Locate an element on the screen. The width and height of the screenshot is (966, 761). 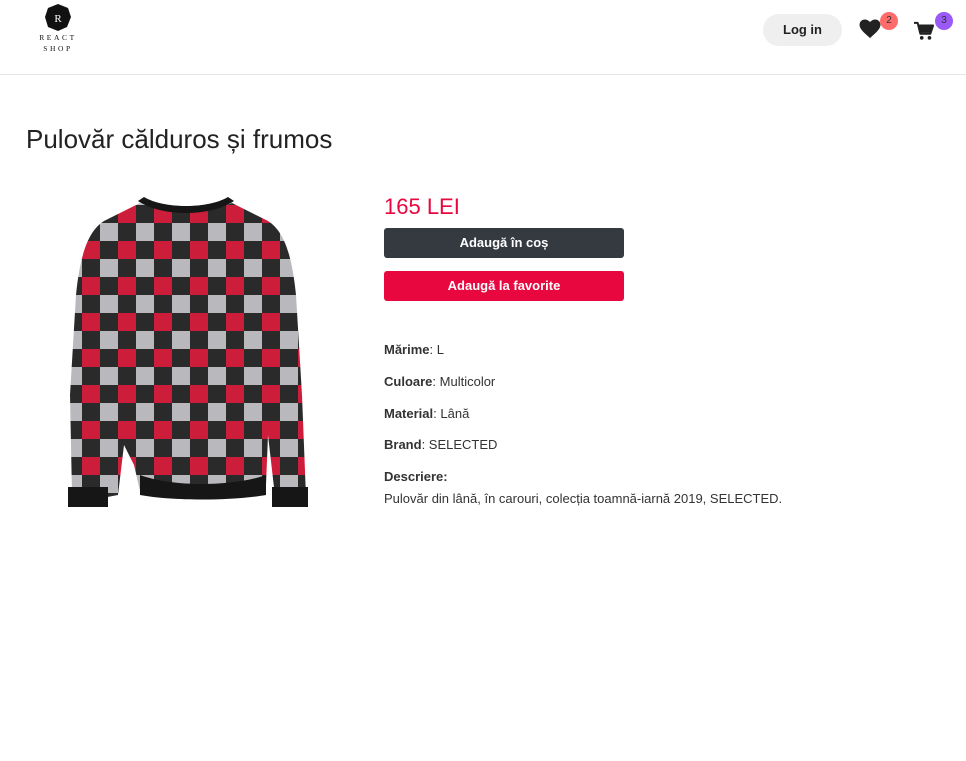
spec-brand-label: Brand is located at coordinates (403, 444).